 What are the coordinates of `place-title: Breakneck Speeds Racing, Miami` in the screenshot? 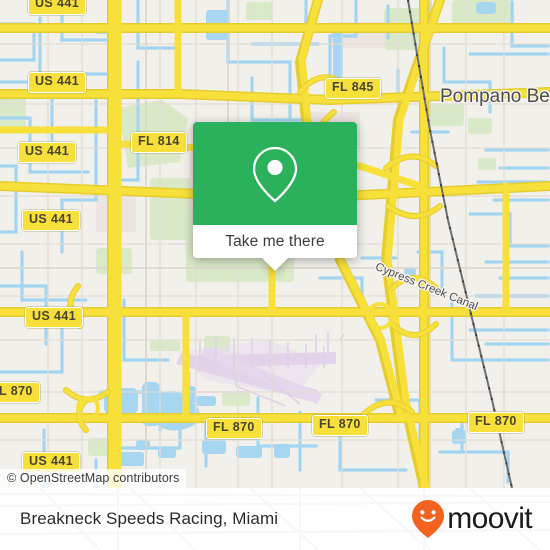 It's located at (149, 518).